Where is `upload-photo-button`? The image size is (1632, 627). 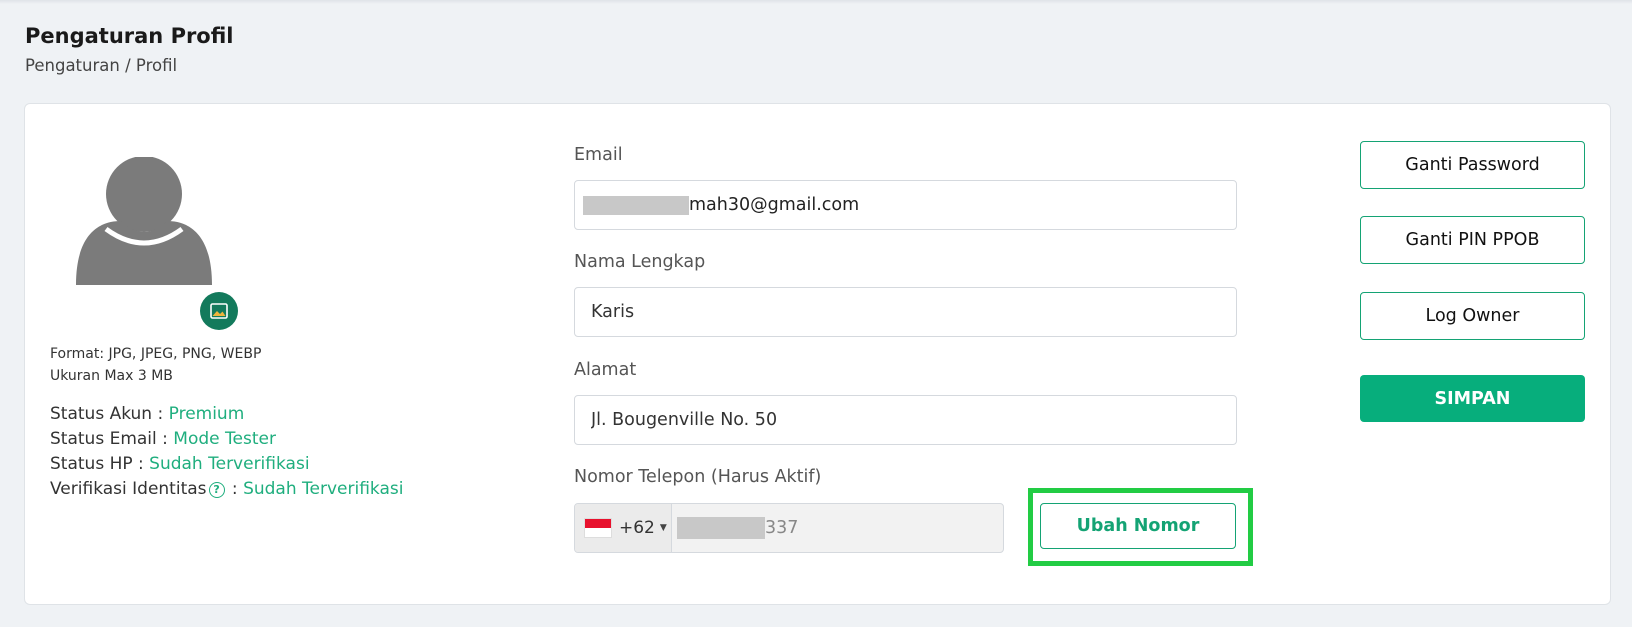
upload-photo-button is located at coordinates (219, 311).